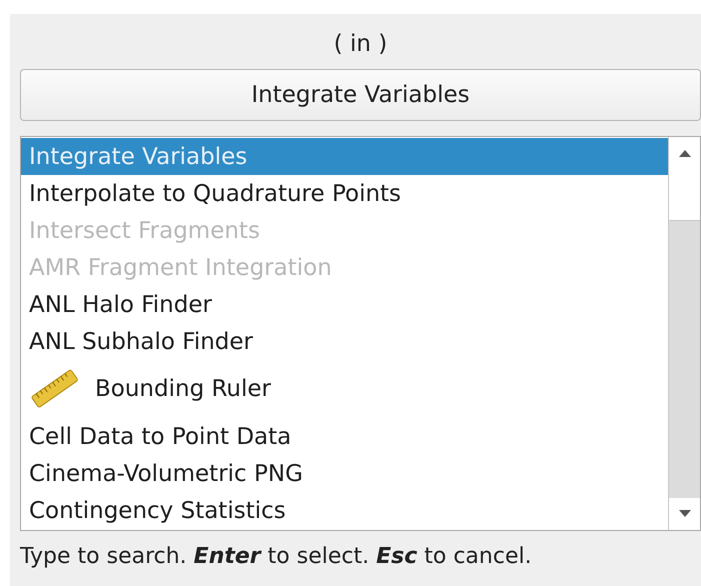 The width and height of the screenshot is (701, 586). Describe the element at coordinates (183, 389) in the screenshot. I see `item-label: Bounding Ruler` at that location.